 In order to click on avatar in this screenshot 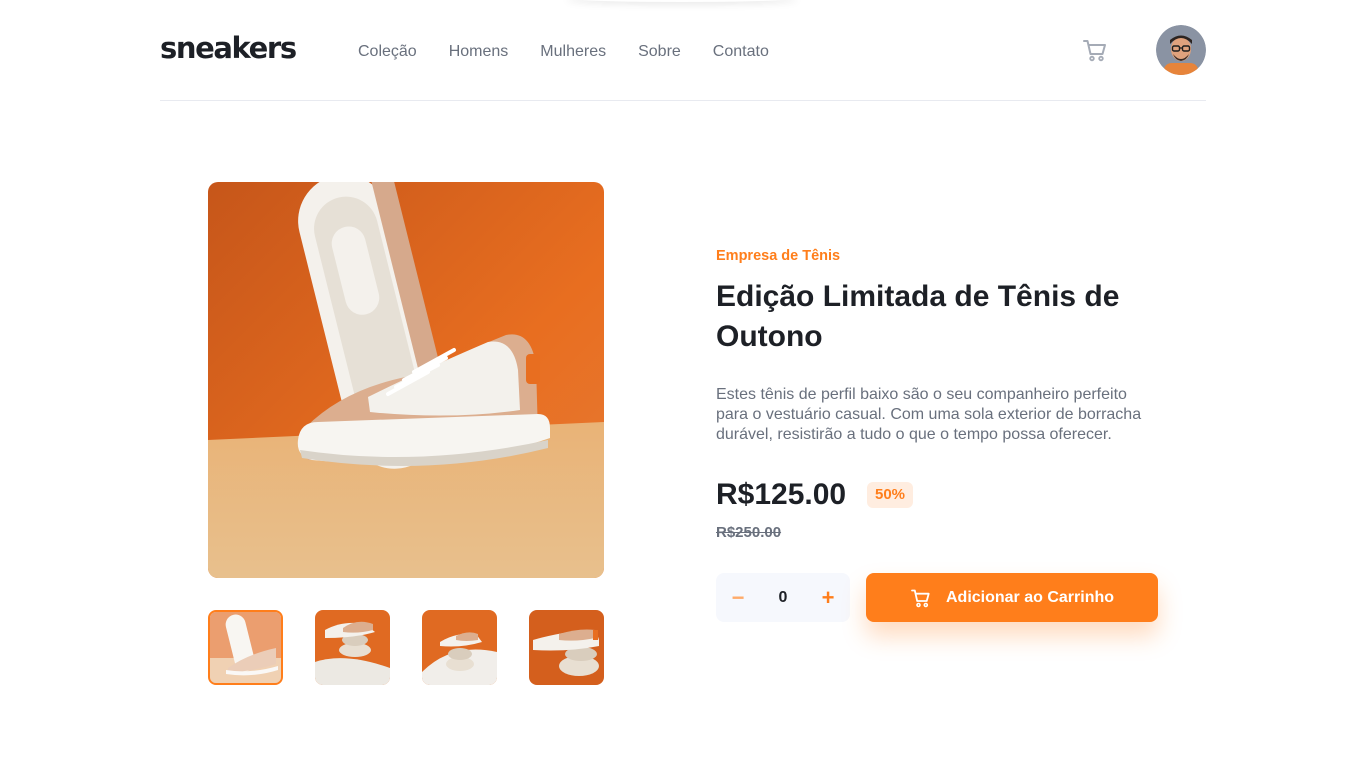, I will do `click(1181, 50)`.